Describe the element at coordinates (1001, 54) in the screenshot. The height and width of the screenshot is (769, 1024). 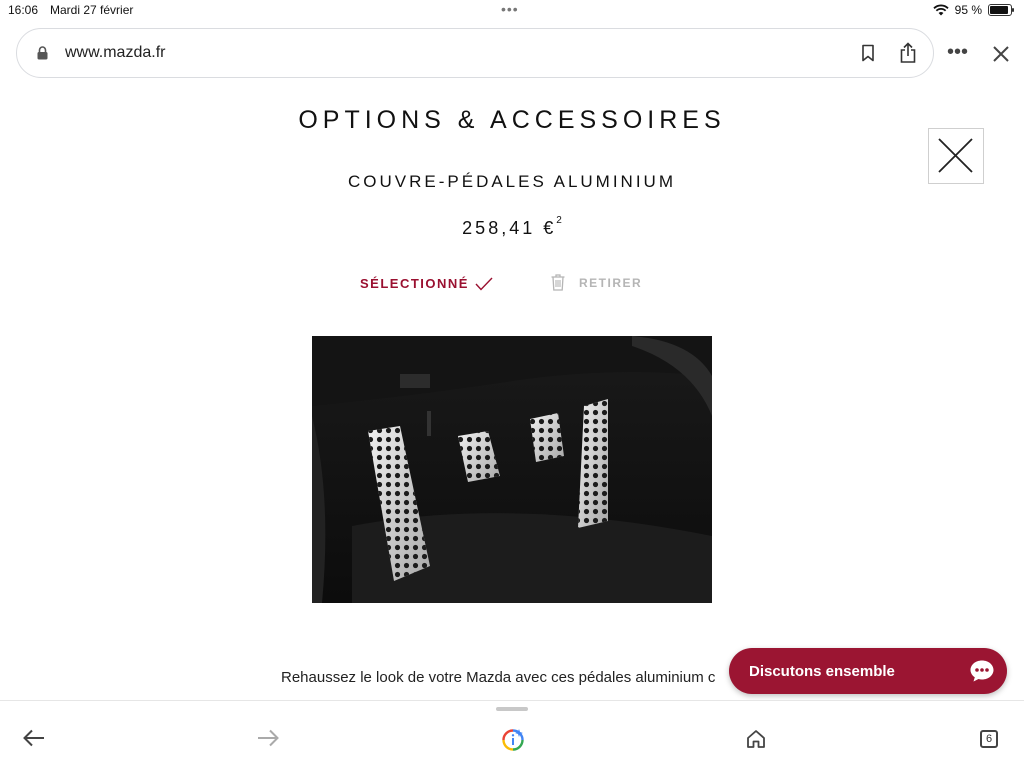
I see `close-icon` at that location.